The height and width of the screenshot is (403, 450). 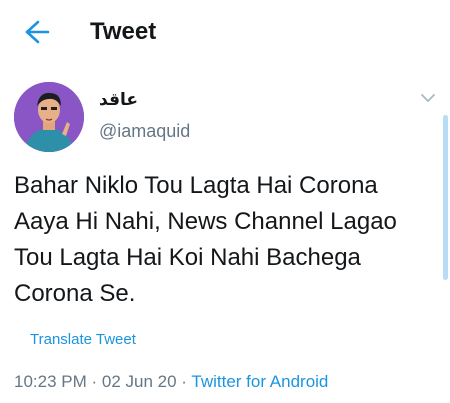 I want to click on chevron-down-icon, so click(x=428, y=98).